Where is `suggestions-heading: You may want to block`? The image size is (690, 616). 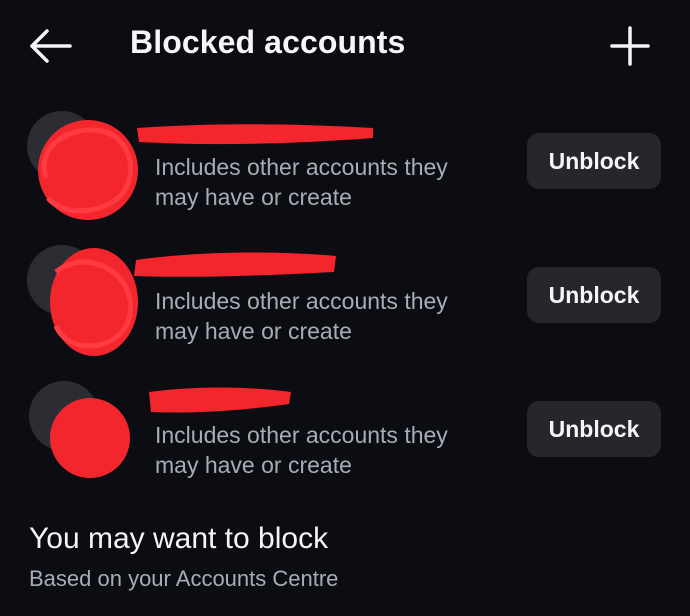
suggestions-heading: You may want to block is located at coordinates (179, 538).